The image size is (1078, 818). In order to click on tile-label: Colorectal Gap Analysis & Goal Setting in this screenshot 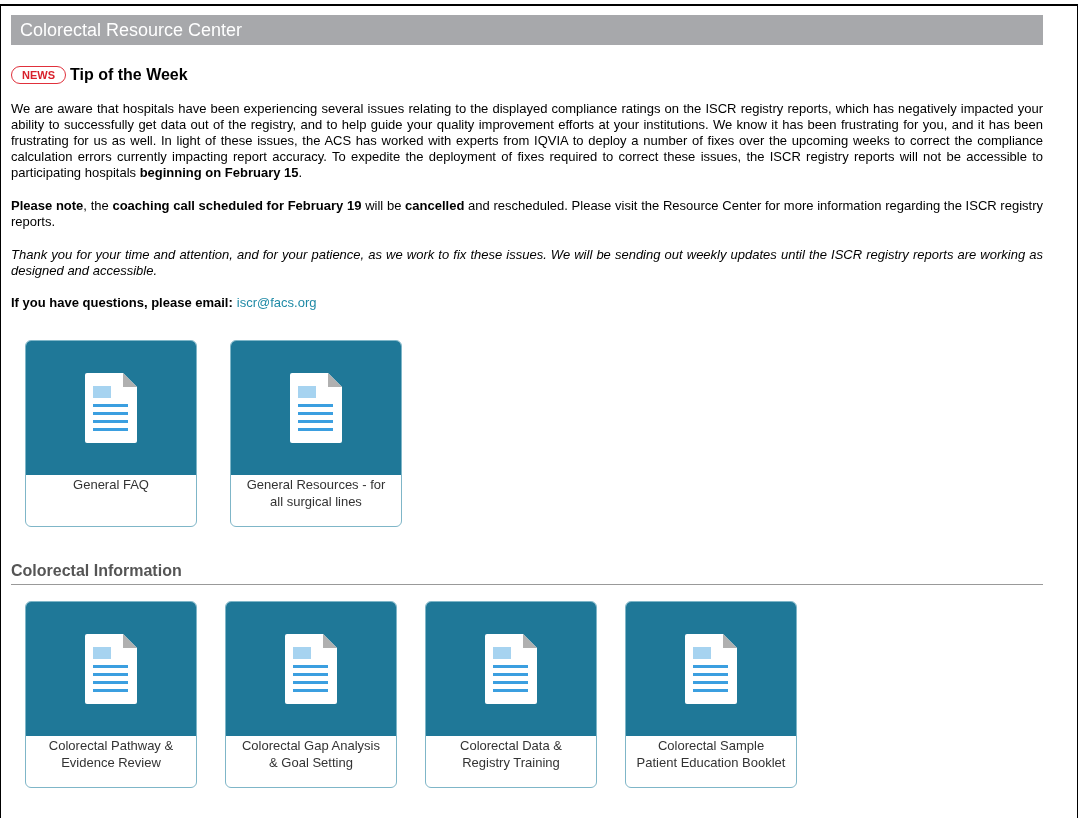, I will do `click(311, 754)`.